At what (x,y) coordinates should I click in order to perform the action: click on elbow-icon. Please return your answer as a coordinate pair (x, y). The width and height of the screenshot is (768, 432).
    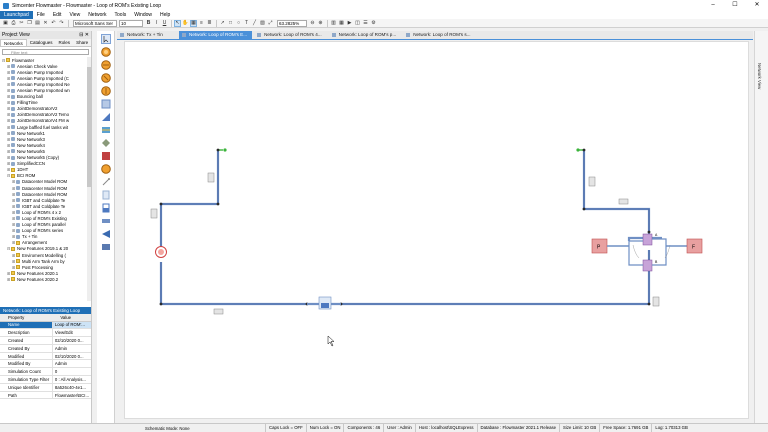
    Looking at the image, I should click on (106, 116).